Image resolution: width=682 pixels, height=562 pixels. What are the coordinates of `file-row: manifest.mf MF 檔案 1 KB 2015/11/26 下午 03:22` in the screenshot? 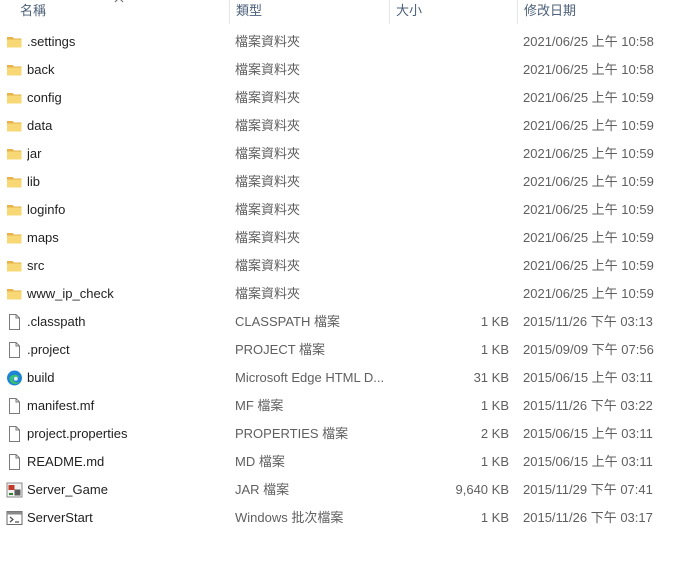 It's located at (341, 406).